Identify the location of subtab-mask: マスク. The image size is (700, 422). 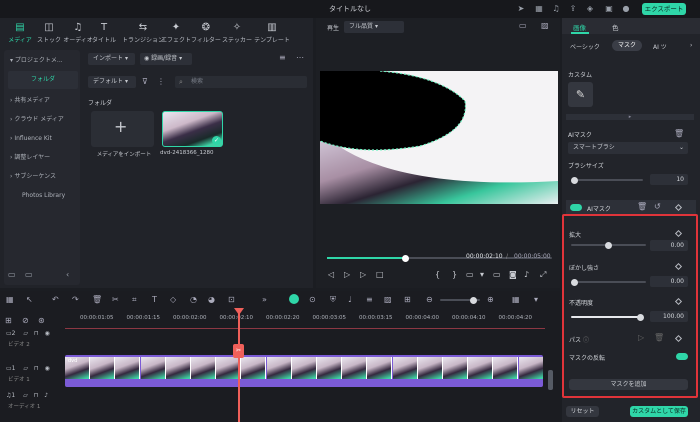
(627, 45).